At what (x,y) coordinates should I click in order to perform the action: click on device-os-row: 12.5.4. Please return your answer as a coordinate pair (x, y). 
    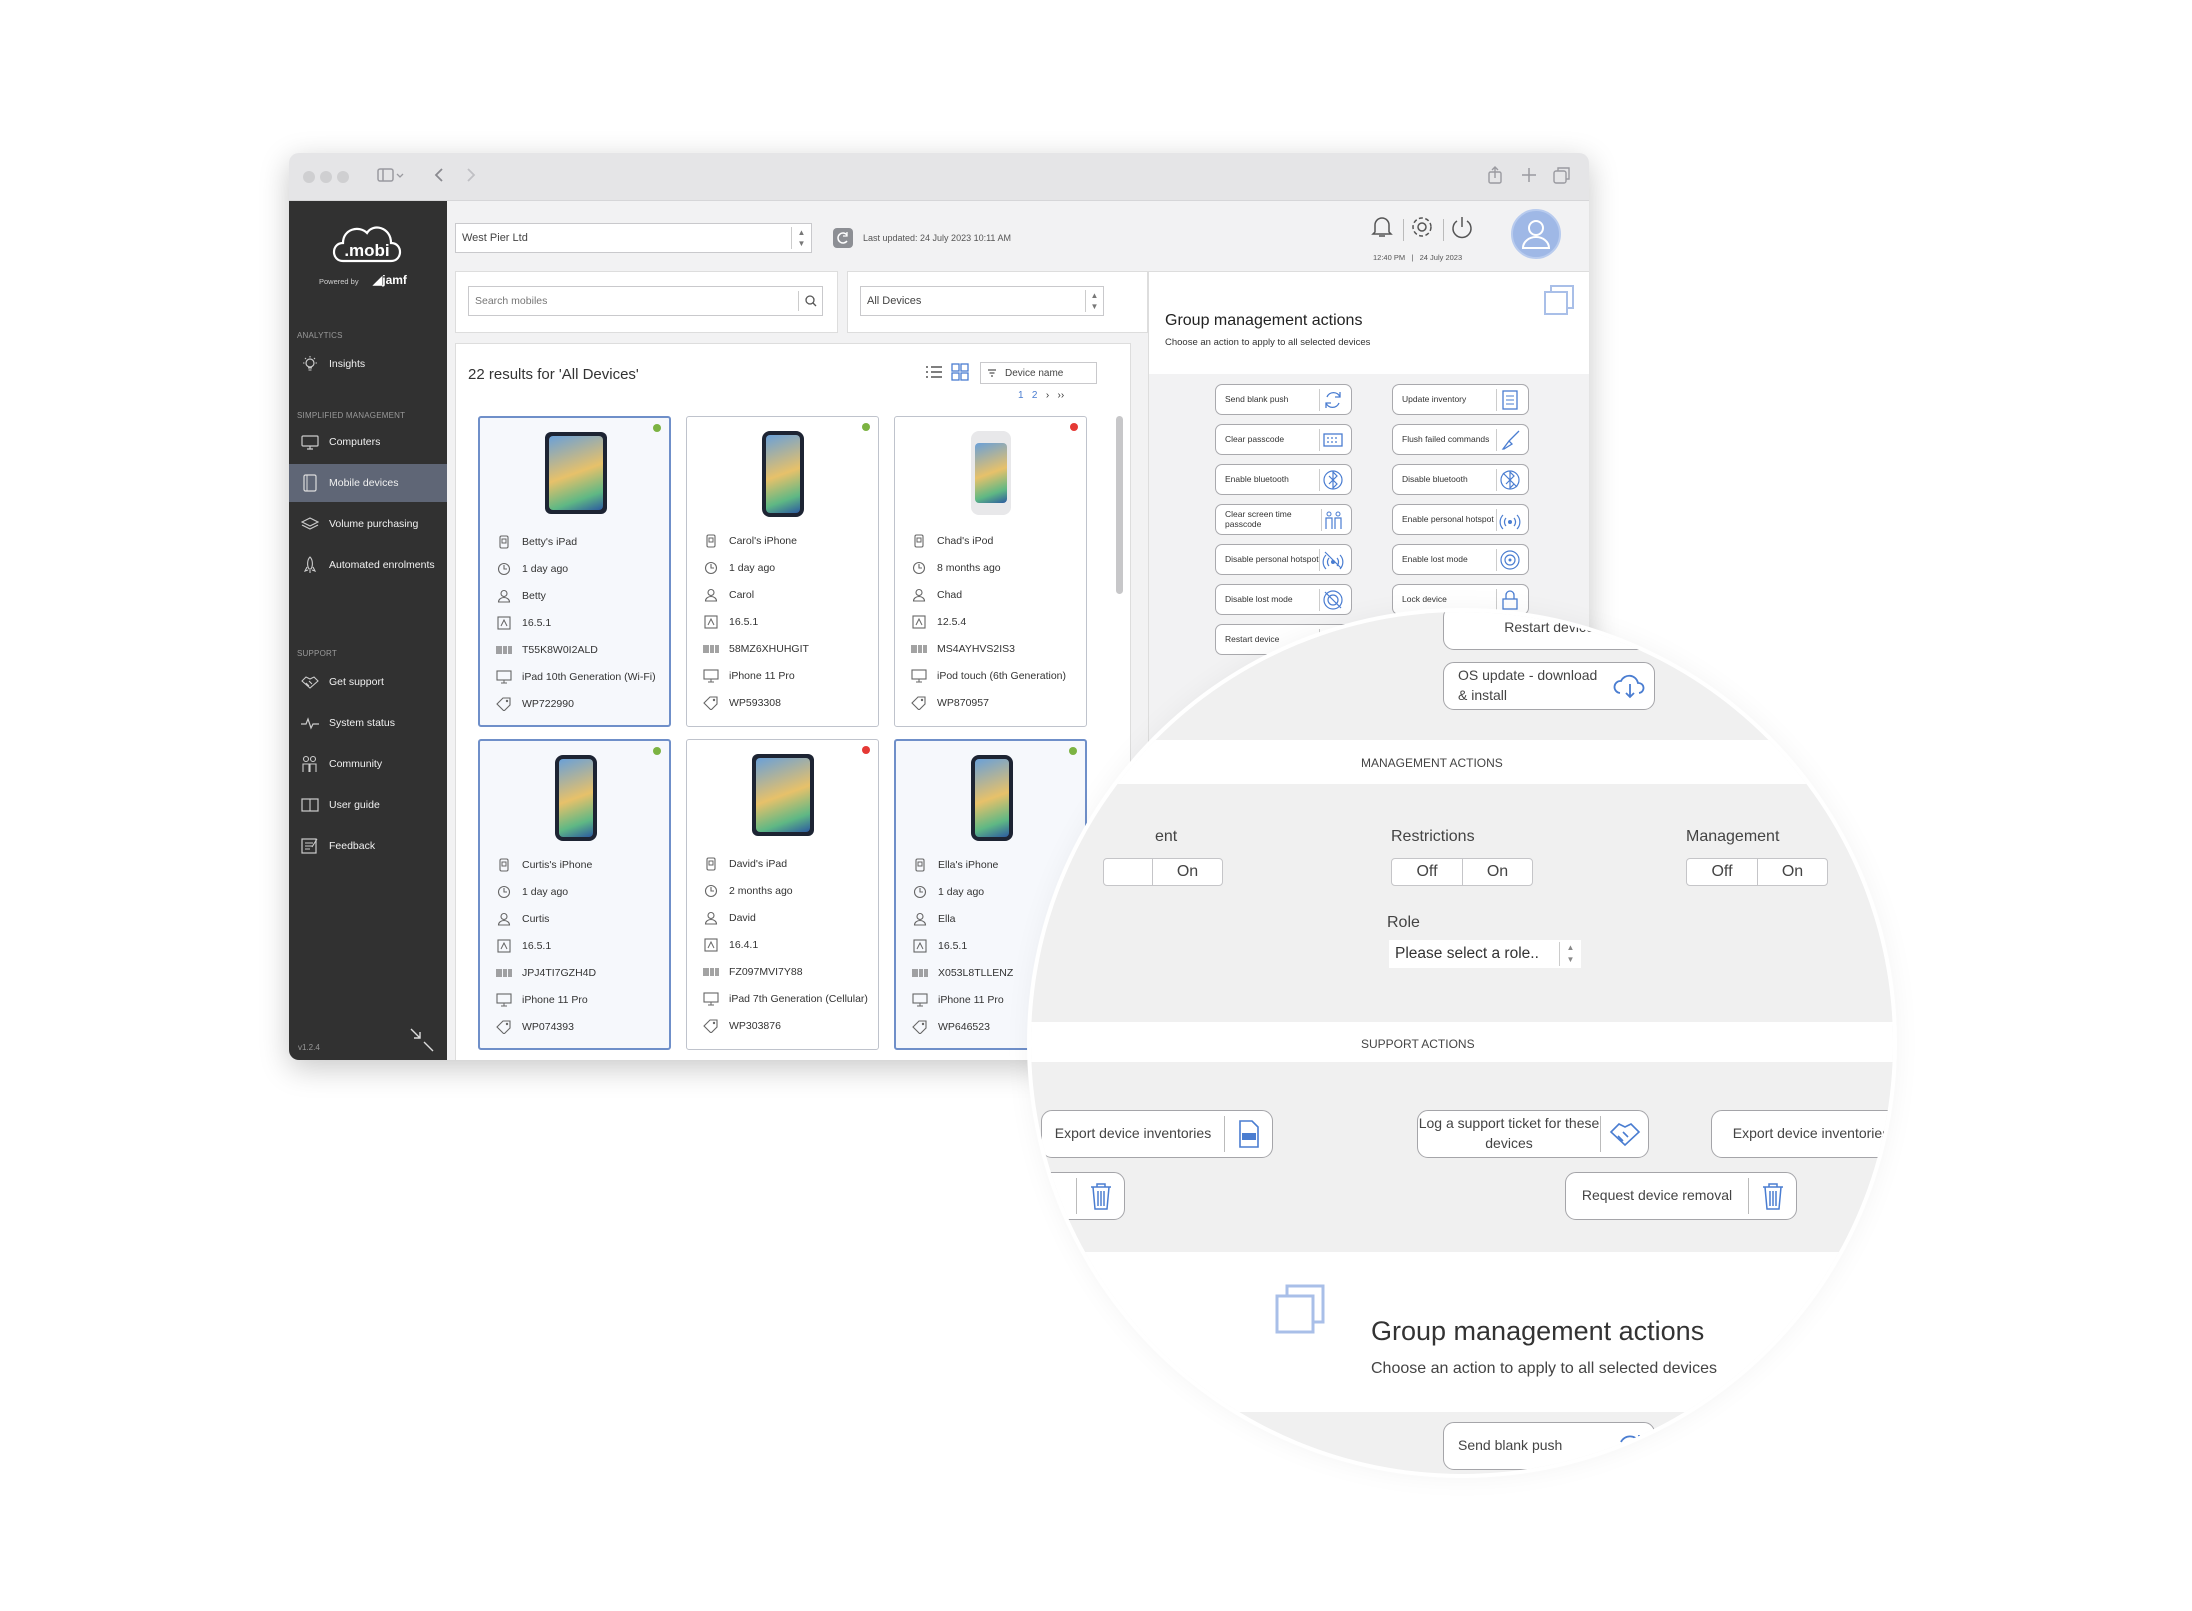
    Looking at the image, I should click on (996, 622).